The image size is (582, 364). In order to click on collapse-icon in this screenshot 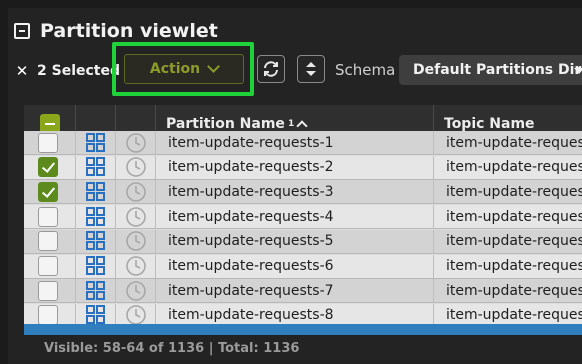, I will do `click(22, 31)`.